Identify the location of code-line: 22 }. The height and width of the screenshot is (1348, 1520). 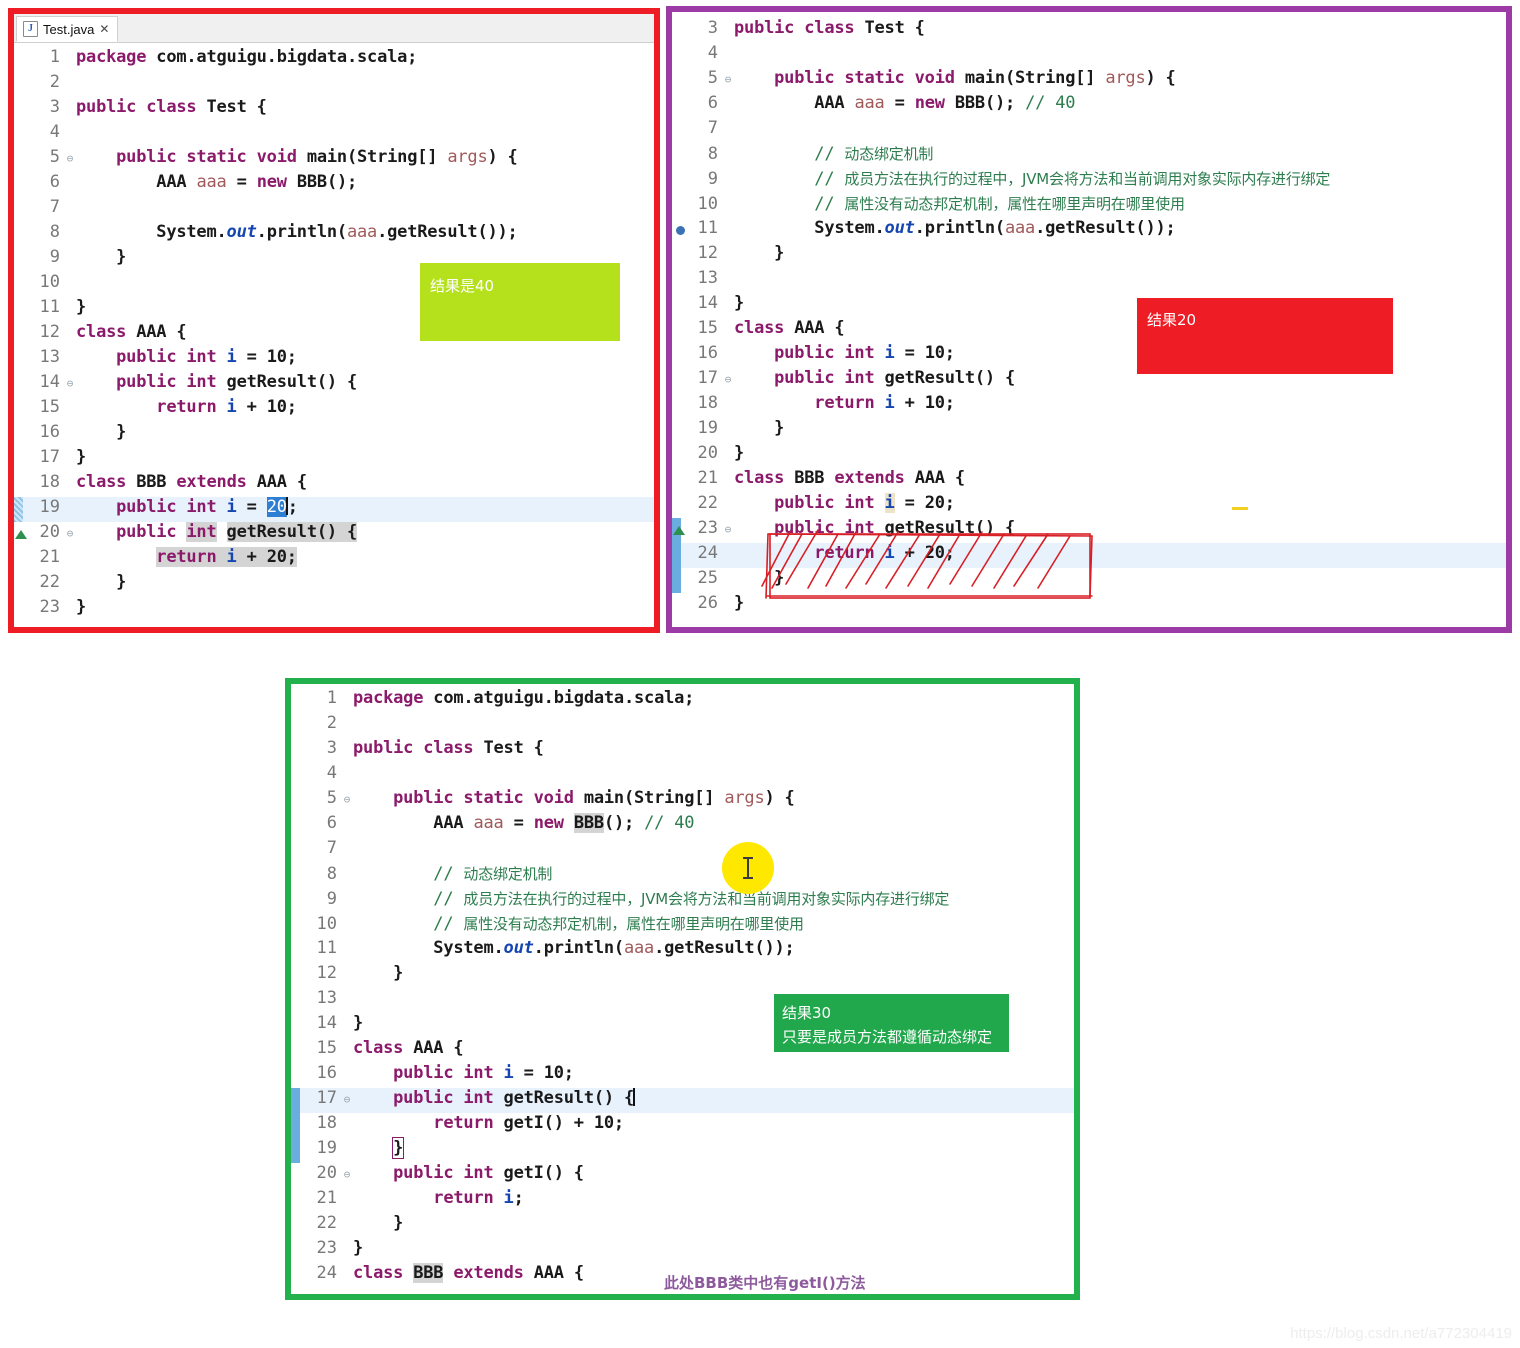
(682, 1225).